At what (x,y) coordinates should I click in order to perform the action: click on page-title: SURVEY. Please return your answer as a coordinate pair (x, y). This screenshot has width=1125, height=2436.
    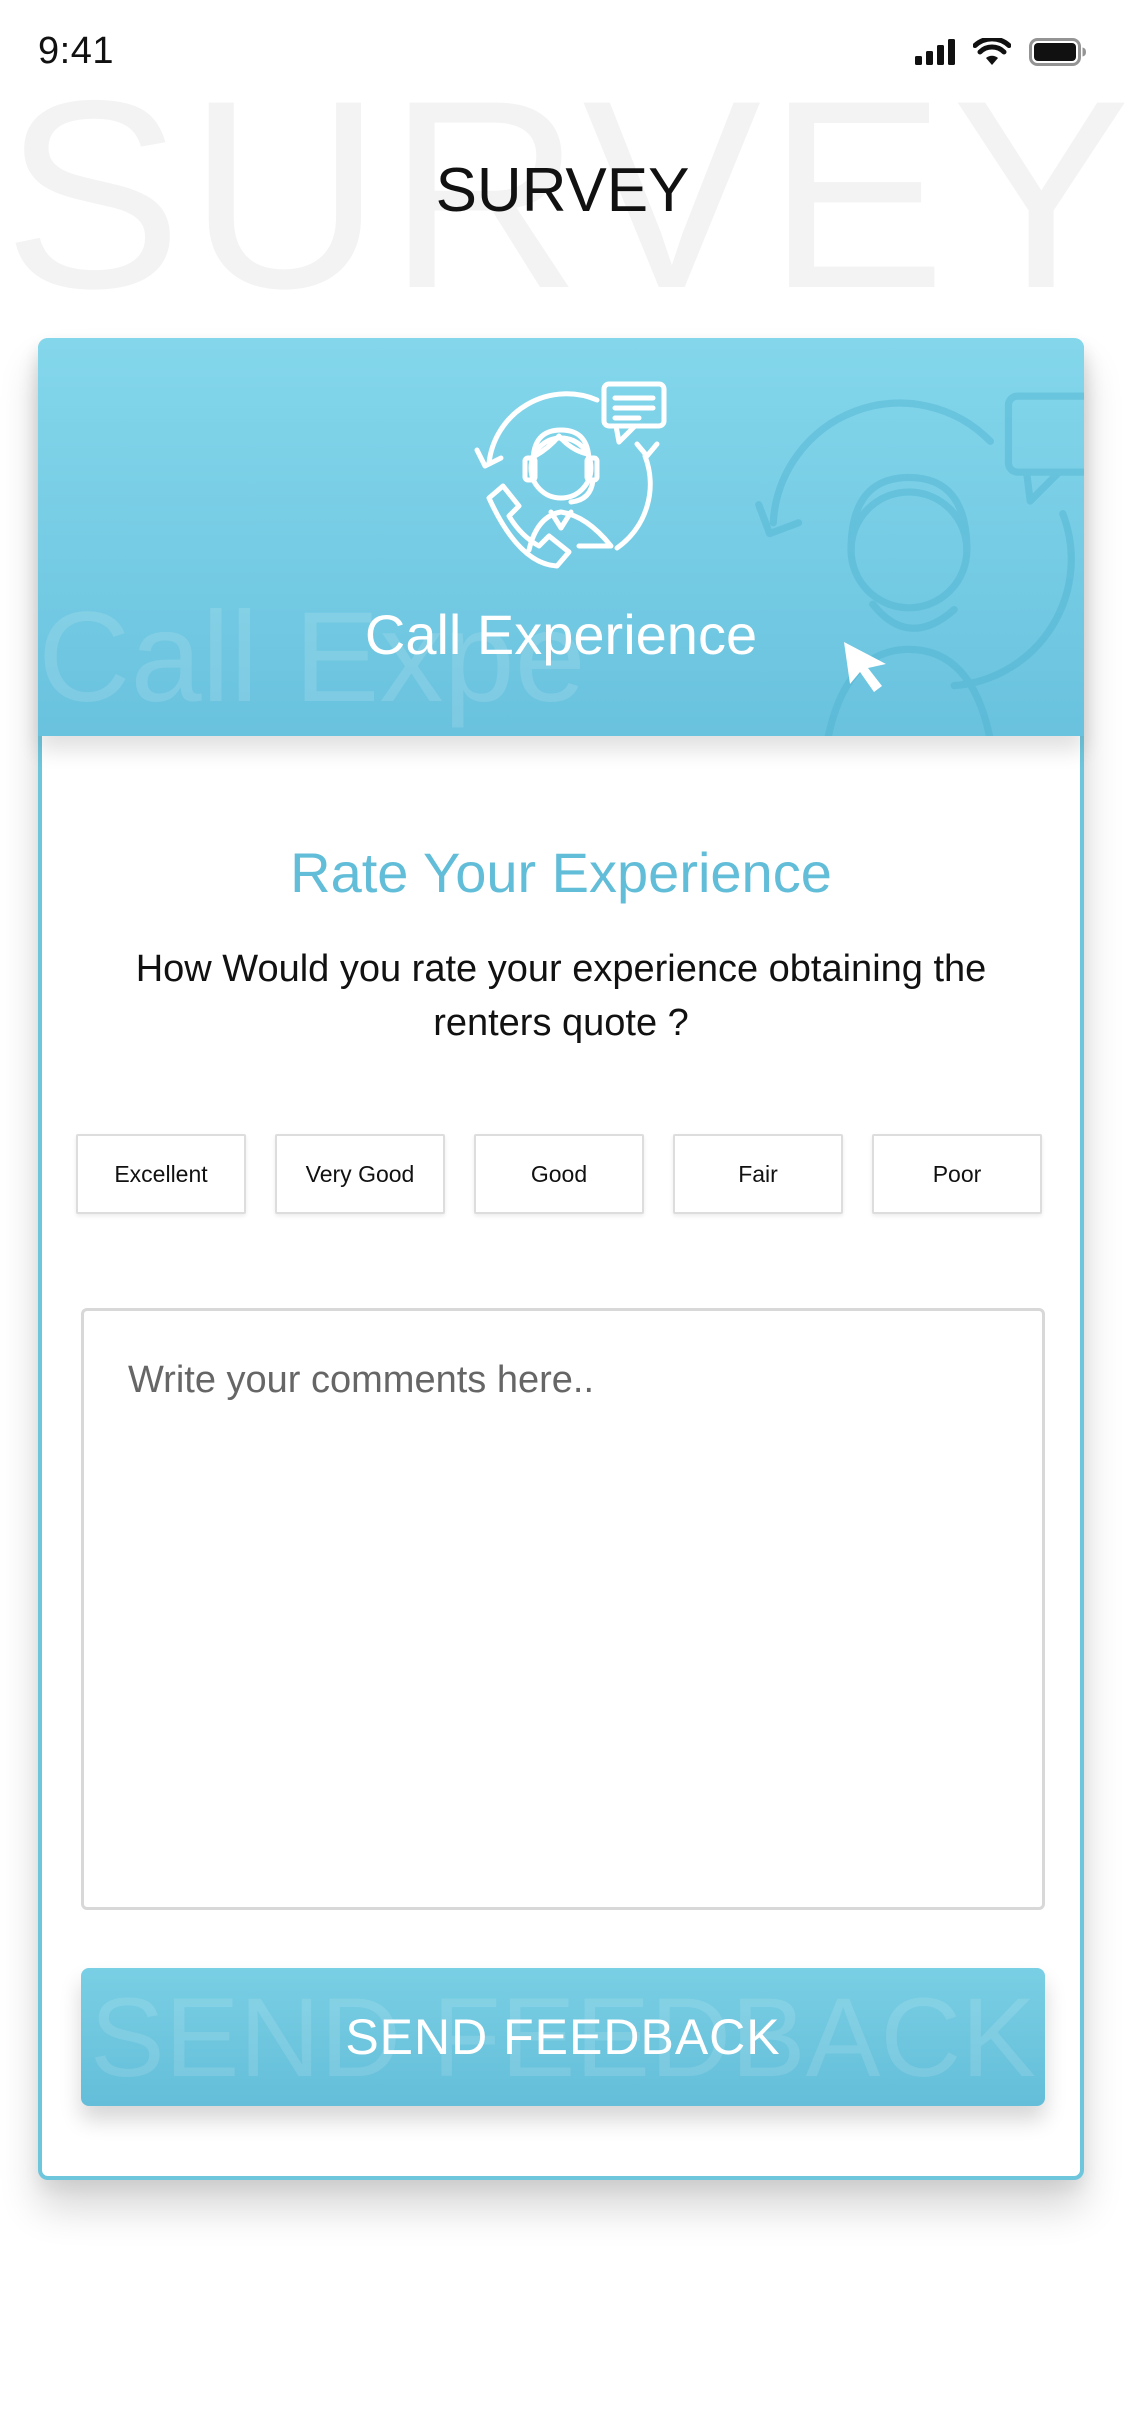
    Looking at the image, I should click on (562, 190).